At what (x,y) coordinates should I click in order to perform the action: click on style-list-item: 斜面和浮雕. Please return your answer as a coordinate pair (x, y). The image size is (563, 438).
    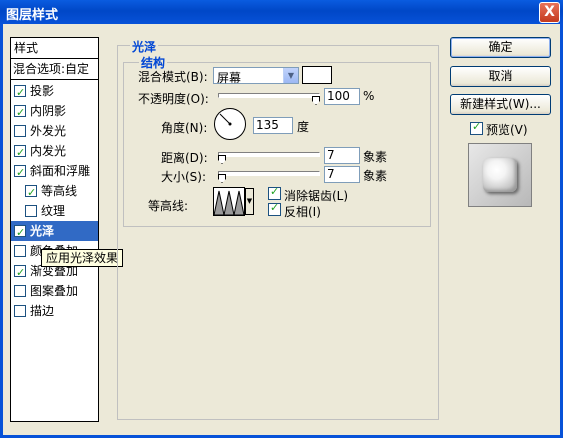
    Looking at the image, I should click on (54, 172).